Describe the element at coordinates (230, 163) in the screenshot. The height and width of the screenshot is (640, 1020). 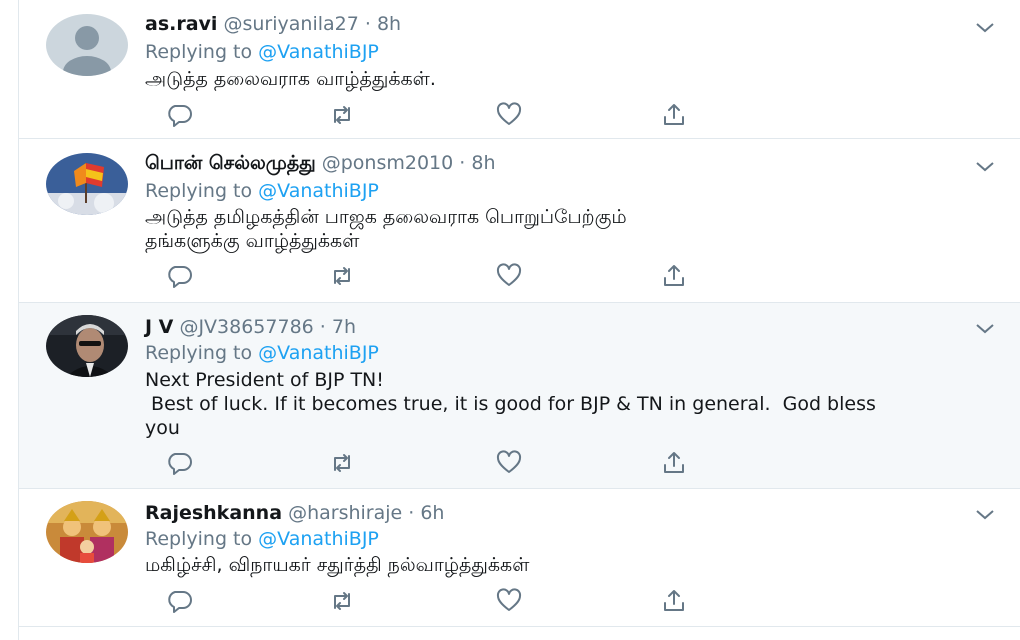
I see `author-name: பொன் செல்லமுத்து` at that location.